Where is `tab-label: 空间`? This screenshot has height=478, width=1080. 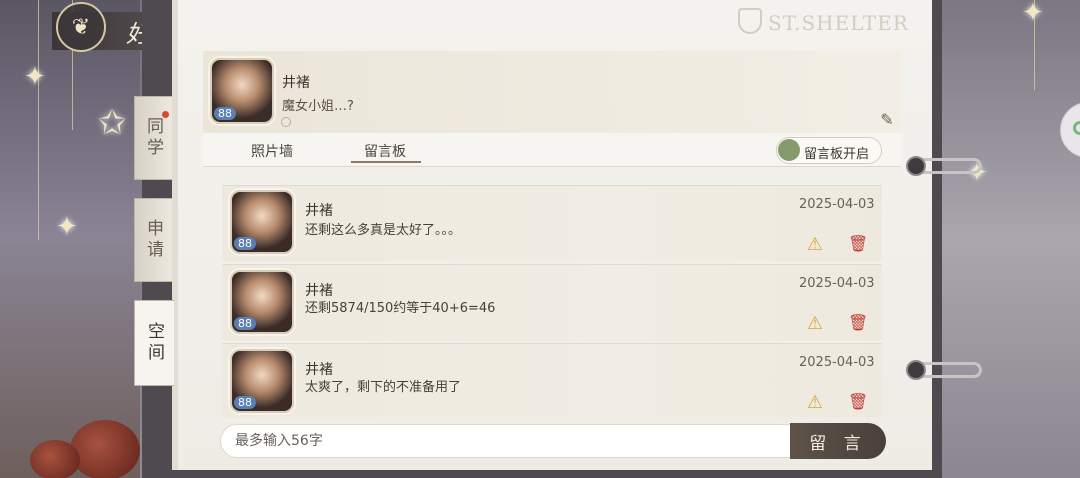 tab-label: 空间 is located at coordinates (154, 343).